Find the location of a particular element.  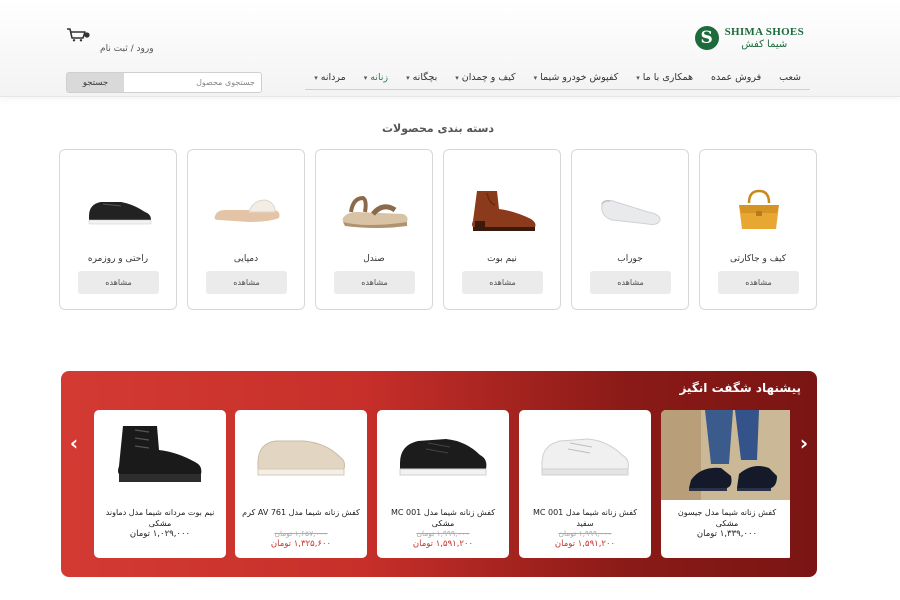

nav-label: زنانه is located at coordinates (379, 77).